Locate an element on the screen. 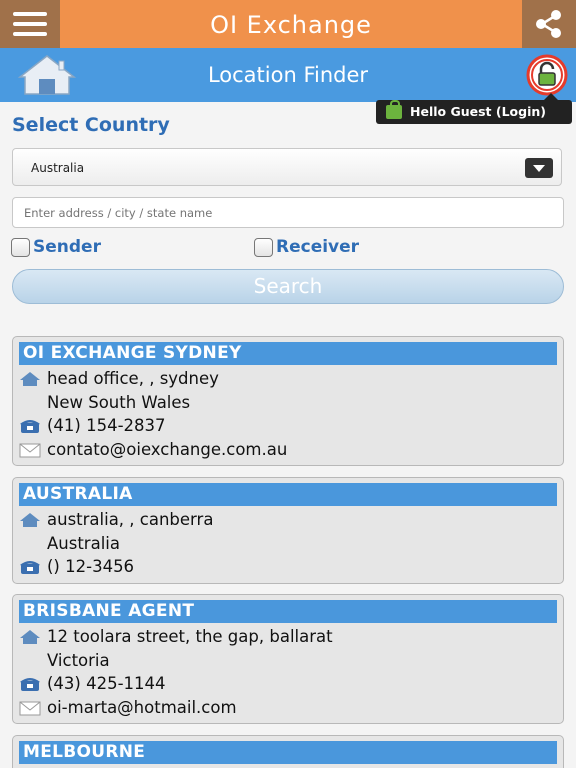 The image size is (576, 768). address-row-2: Victoria is located at coordinates (288, 661).